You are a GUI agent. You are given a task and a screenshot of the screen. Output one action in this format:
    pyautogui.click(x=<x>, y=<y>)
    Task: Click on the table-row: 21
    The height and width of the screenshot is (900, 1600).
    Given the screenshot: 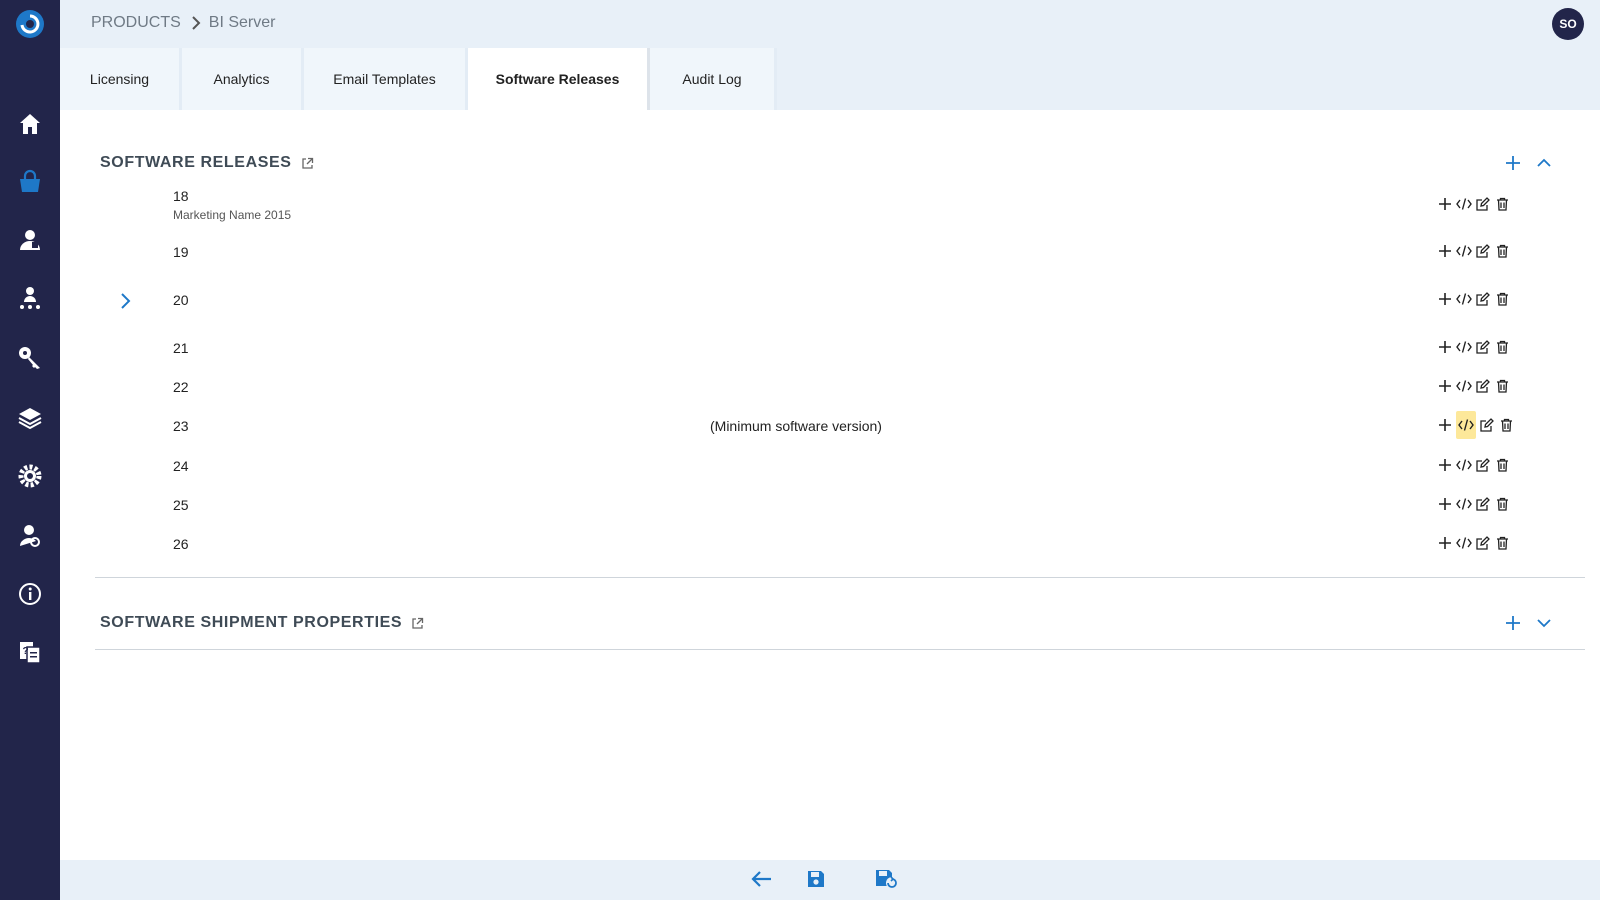 What is the action you would take?
    pyautogui.click(x=830, y=355)
    